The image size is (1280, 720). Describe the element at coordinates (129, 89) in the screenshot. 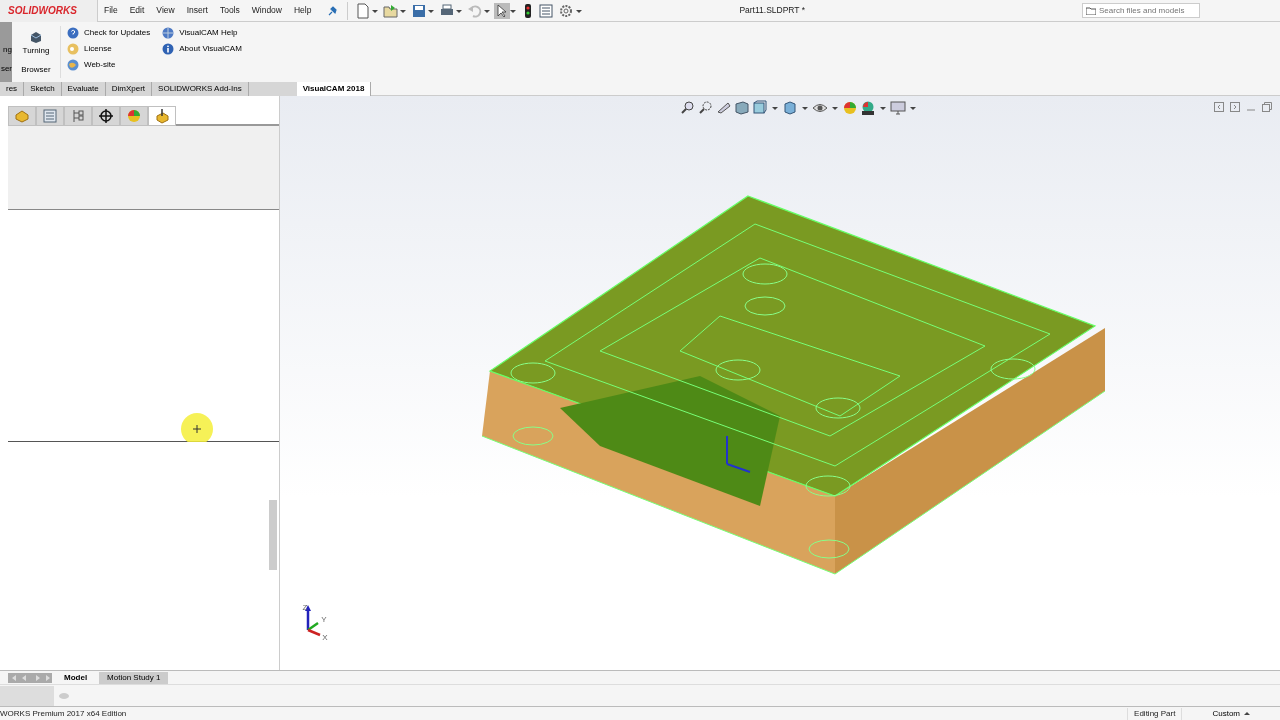

I see `command-tab: DimXpert` at that location.